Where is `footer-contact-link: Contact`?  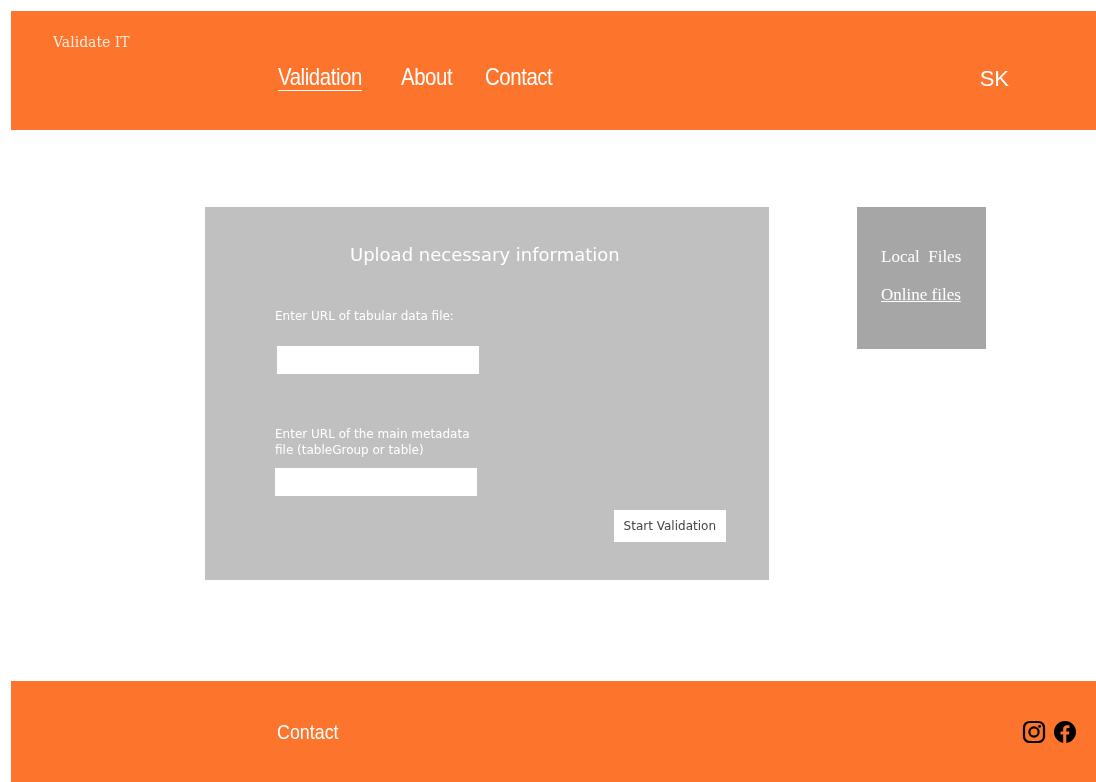 footer-contact-link: Contact is located at coordinates (308, 731).